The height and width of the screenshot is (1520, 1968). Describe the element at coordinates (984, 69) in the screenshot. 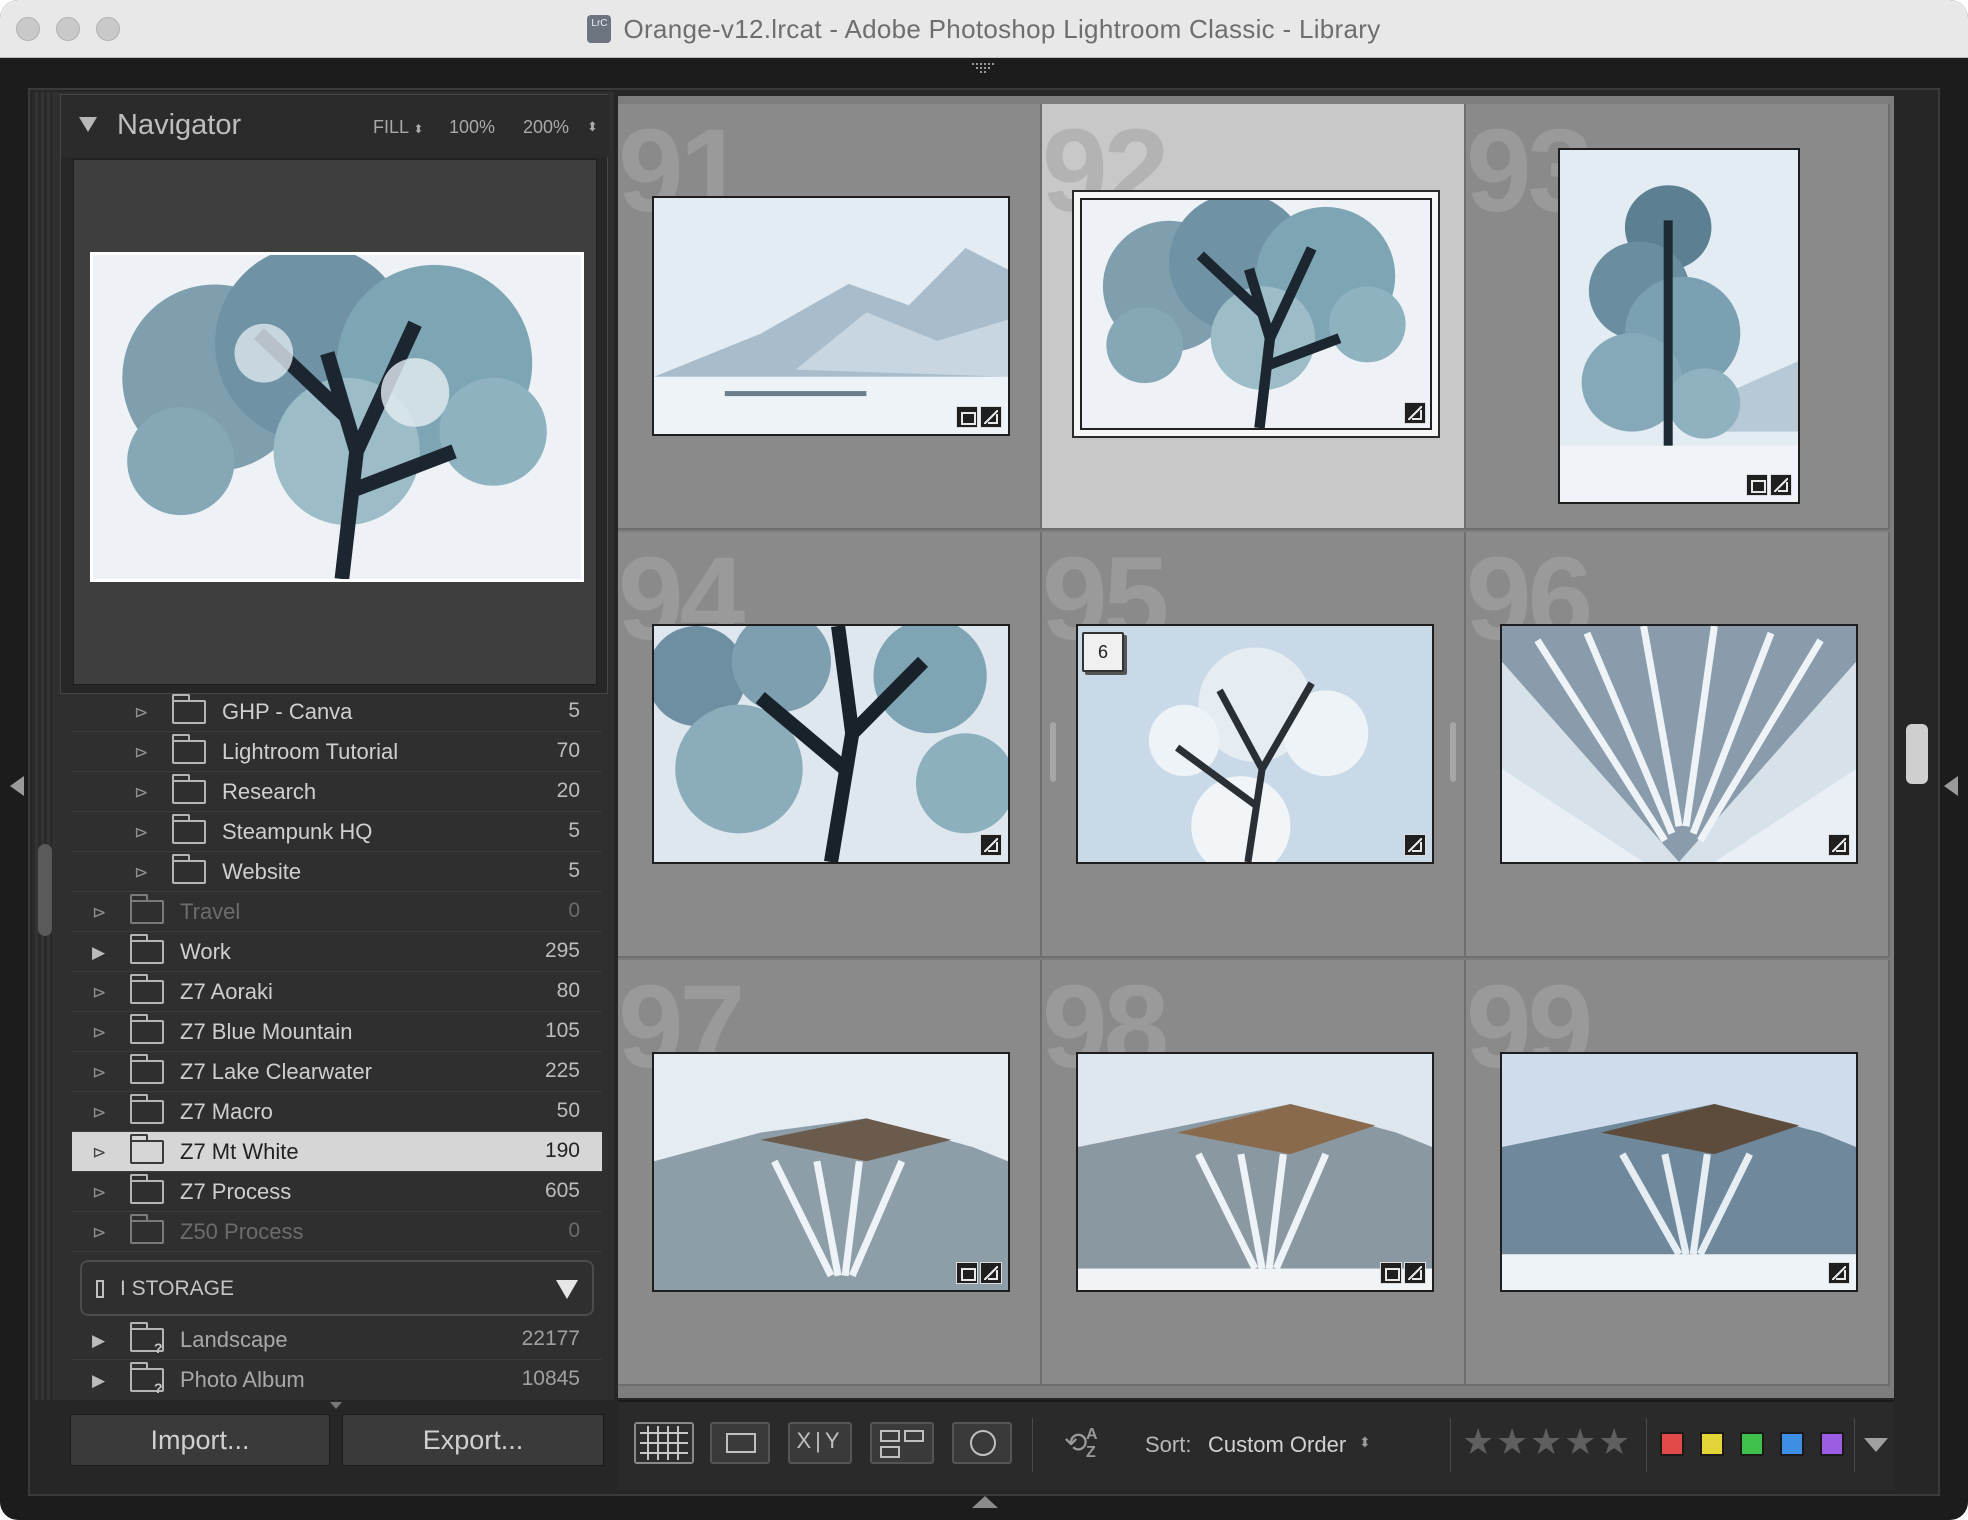

I see `top-panel-toggle-icon` at that location.